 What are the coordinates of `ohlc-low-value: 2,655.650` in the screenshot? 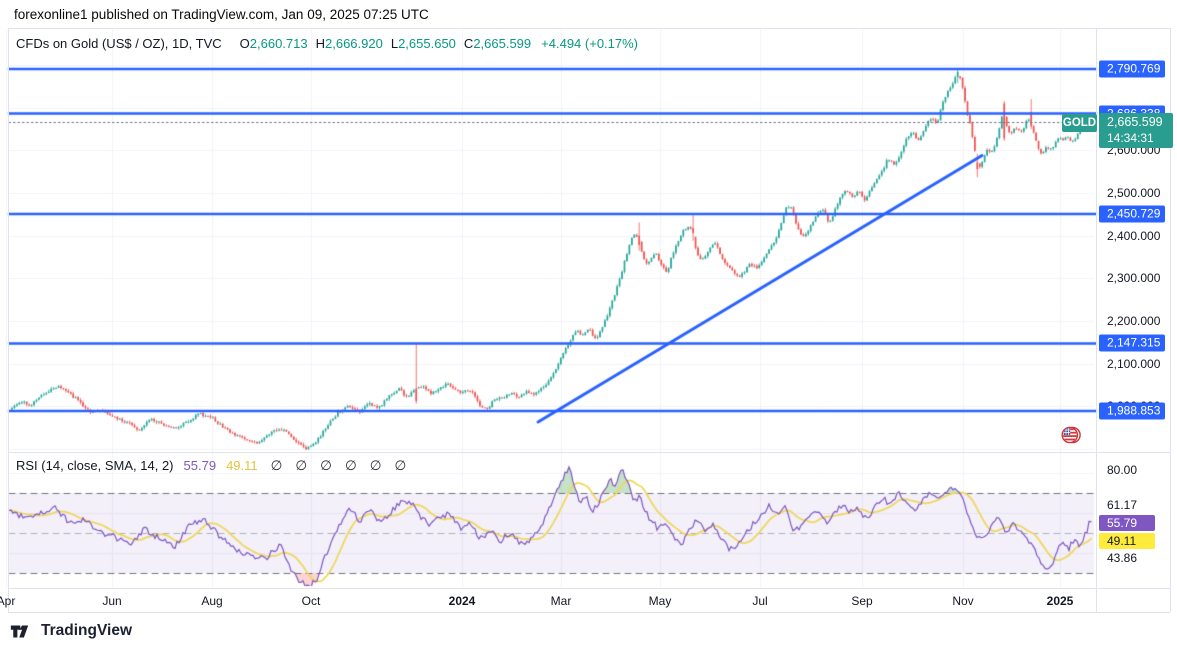 It's located at (427, 43).